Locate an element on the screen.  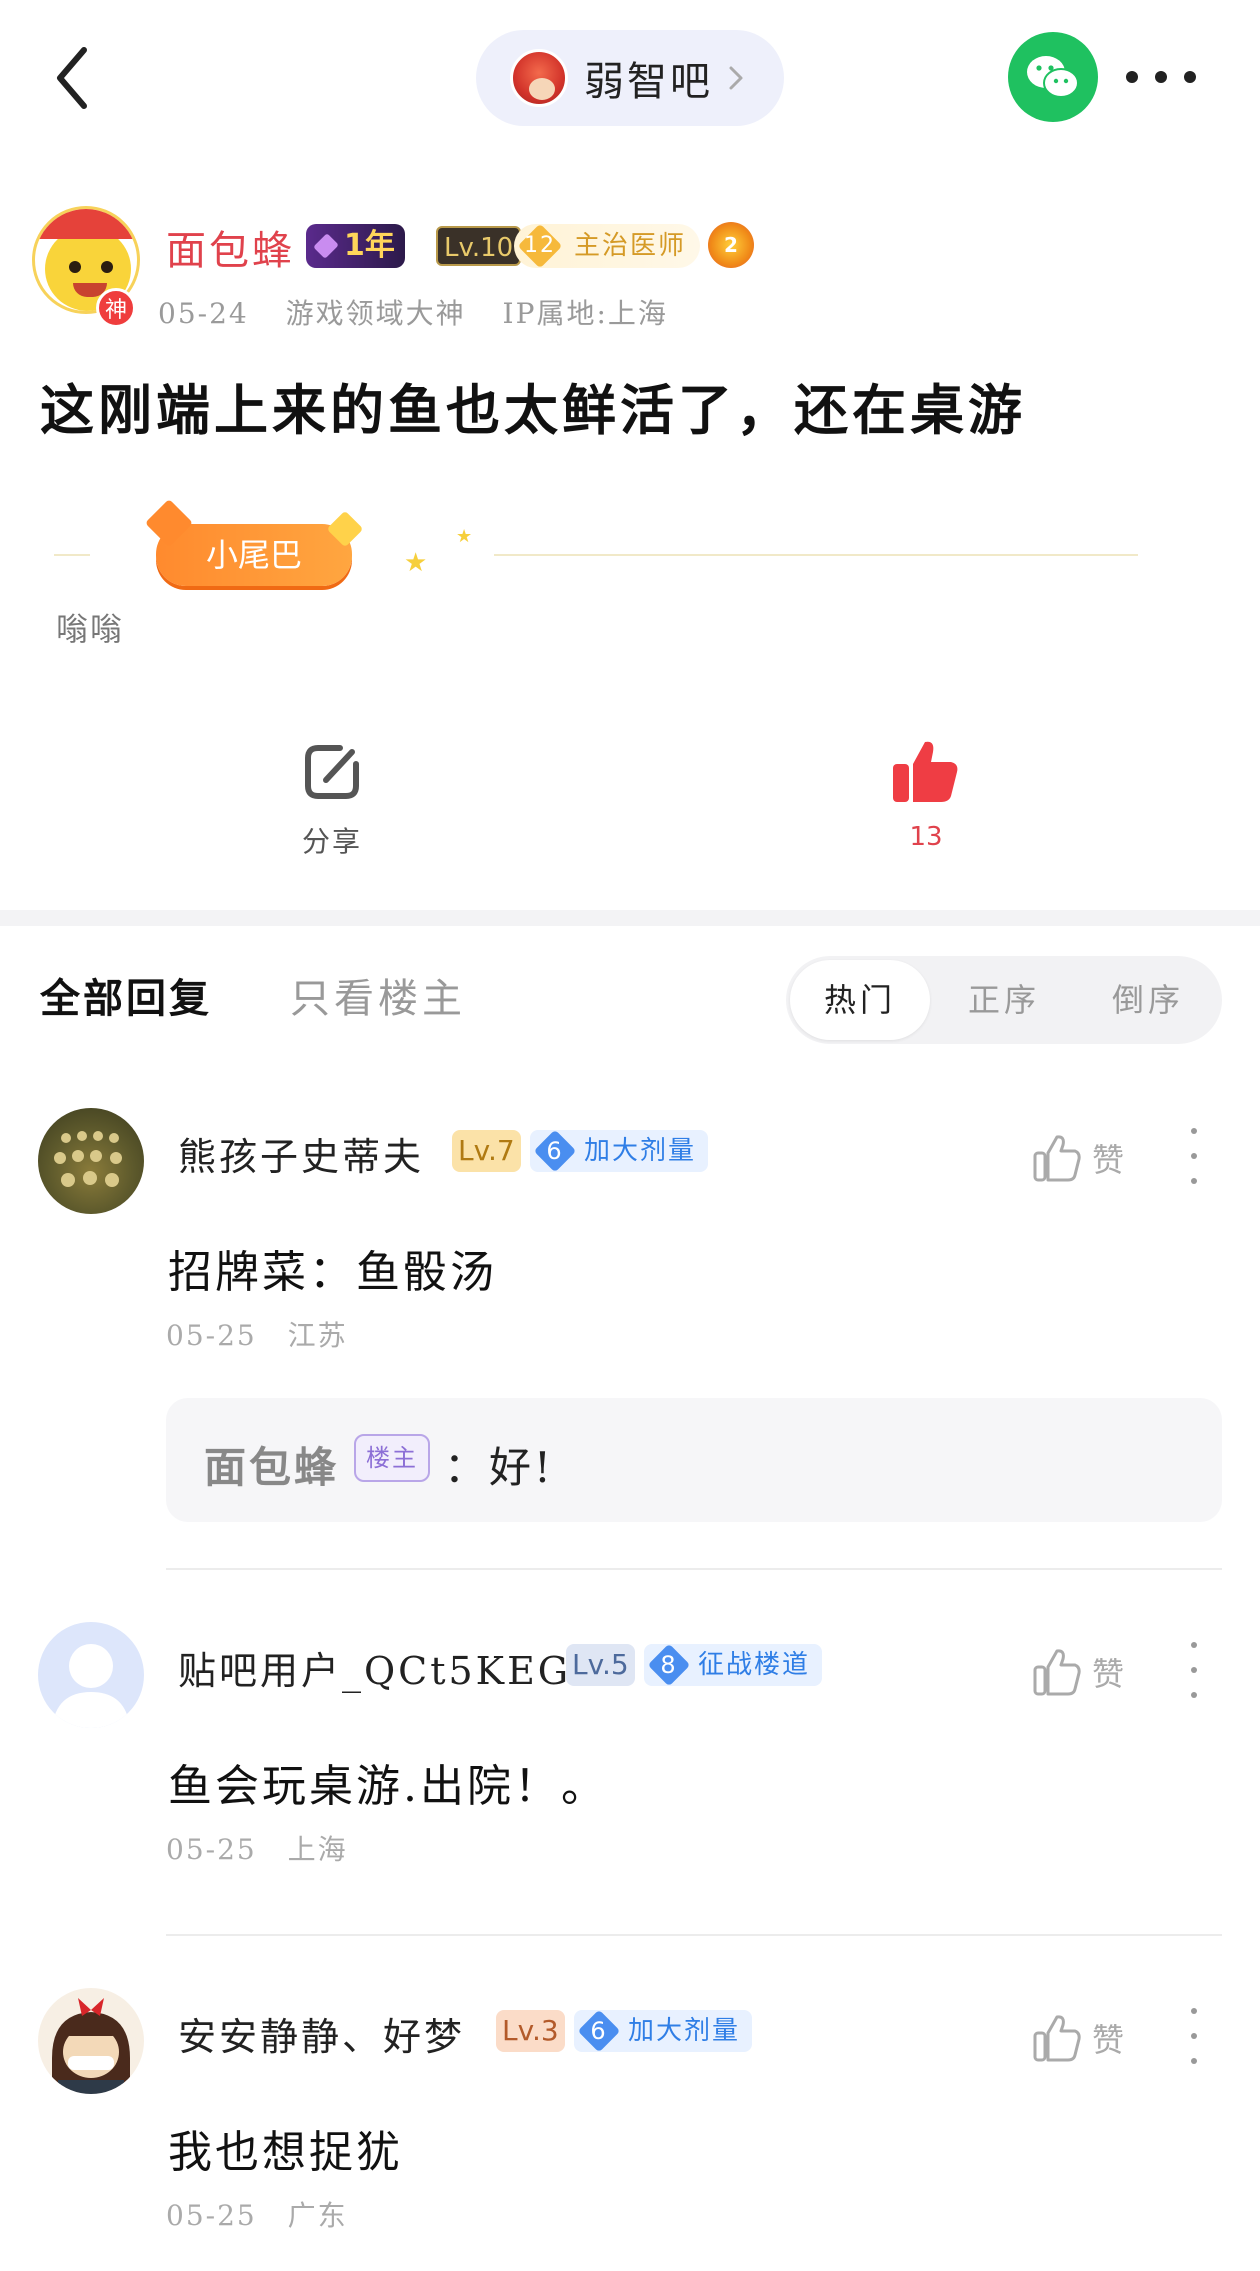
forum-name: 弱智吧 is located at coordinates (648, 82).